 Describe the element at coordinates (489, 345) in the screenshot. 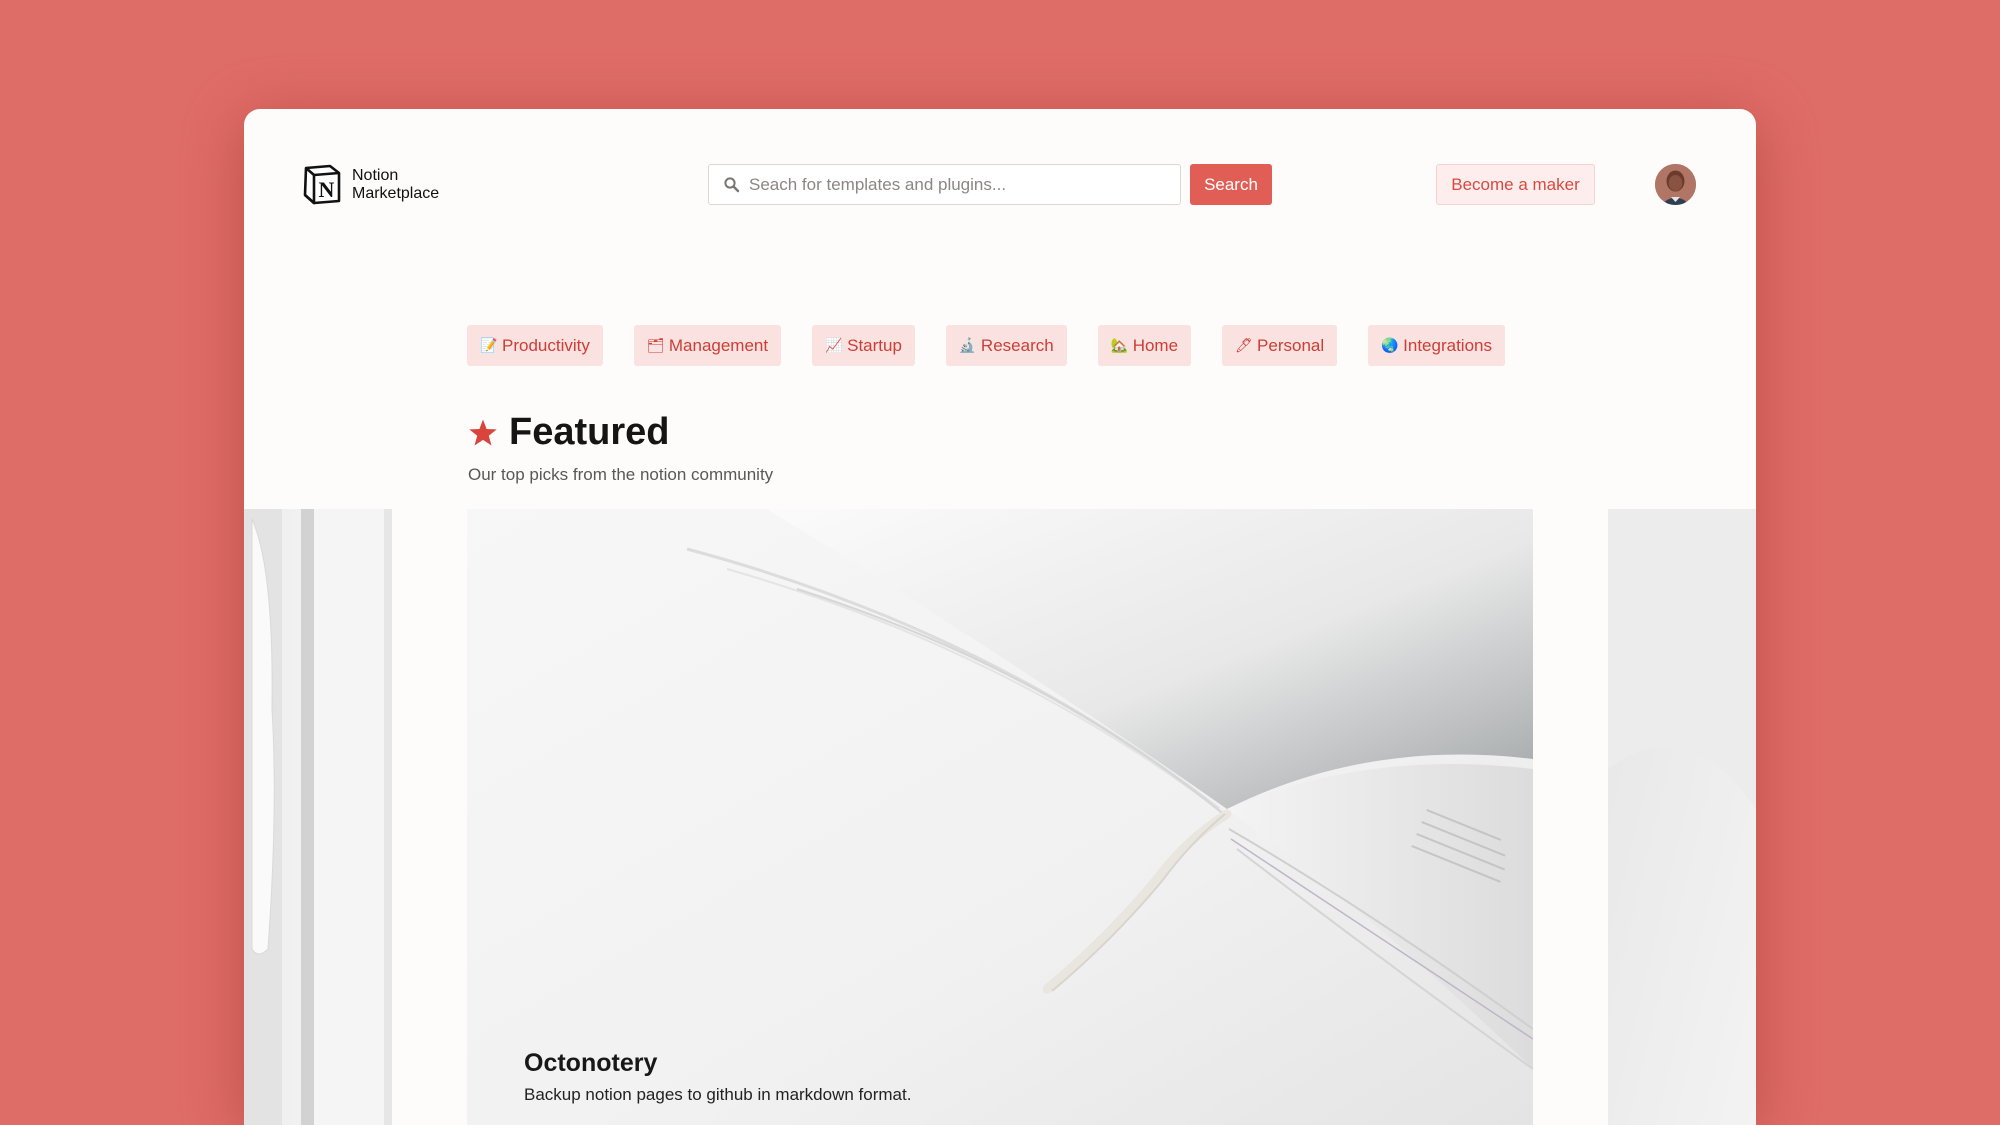

I see `memo-icon: 📝` at that location.